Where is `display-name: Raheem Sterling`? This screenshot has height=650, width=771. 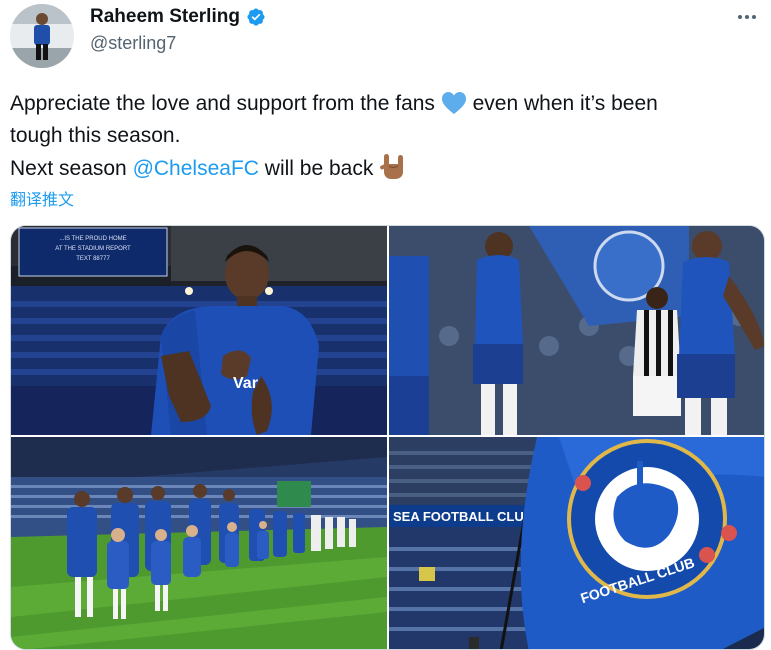 display-name: Raheem Sterling is located at coordinates (165, 17).